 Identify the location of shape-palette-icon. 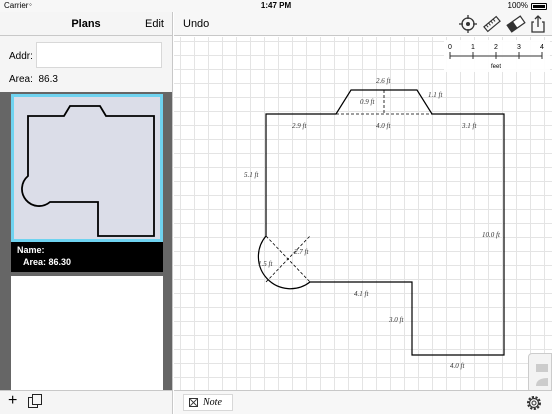
(542, 375).